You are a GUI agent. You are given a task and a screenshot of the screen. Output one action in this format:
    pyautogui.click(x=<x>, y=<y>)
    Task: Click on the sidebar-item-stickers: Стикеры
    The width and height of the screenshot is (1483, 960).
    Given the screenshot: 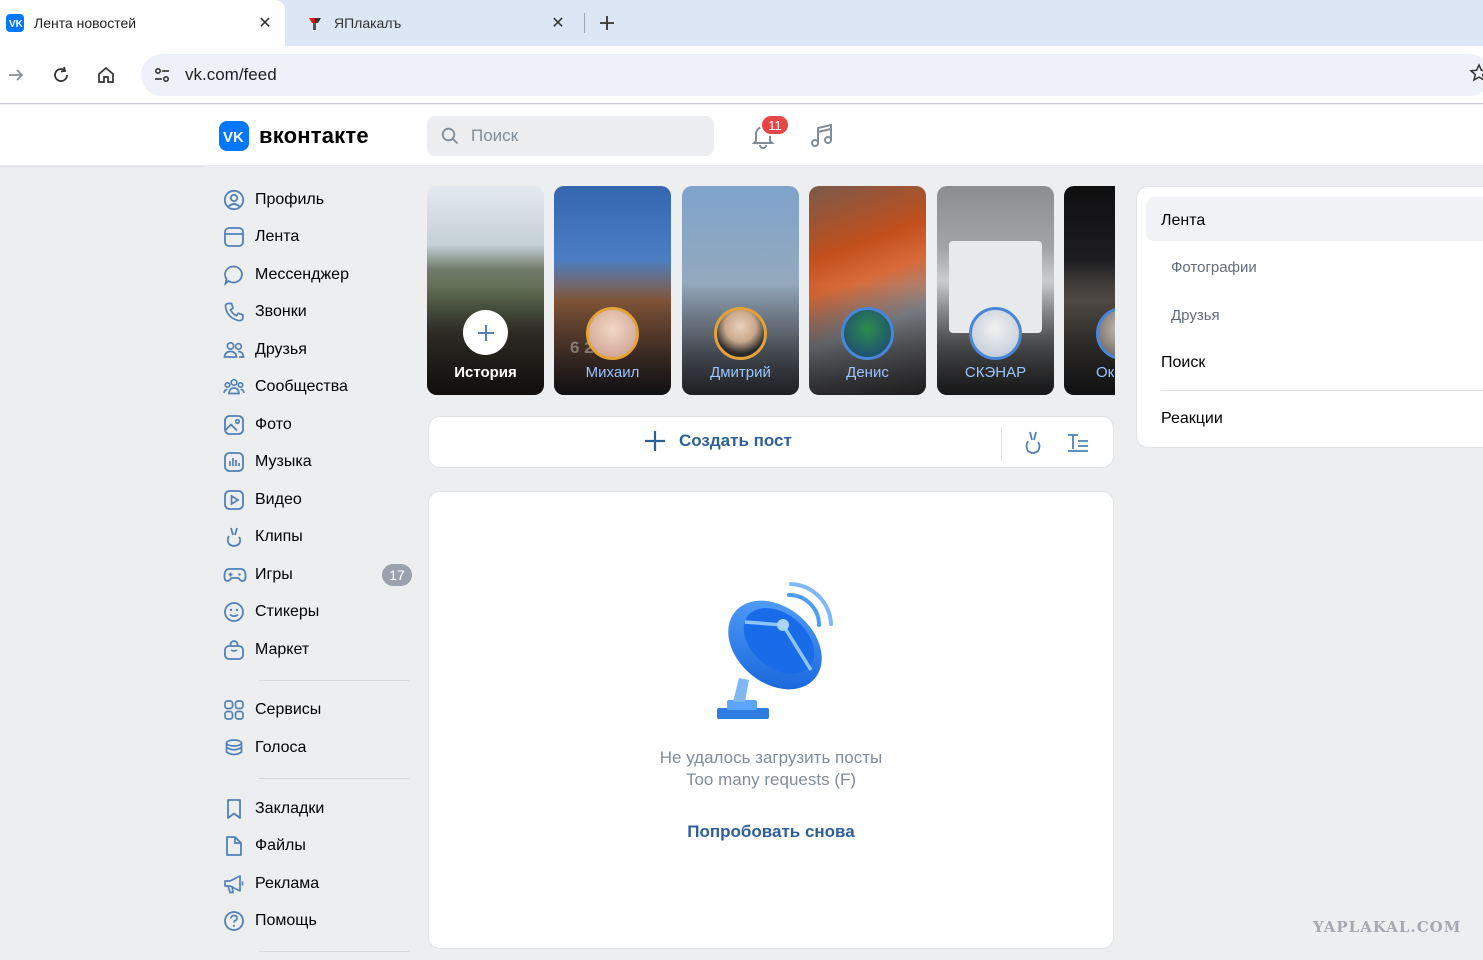 What is the action you would take?
    pyautogui.click(x=316, y=612)
    